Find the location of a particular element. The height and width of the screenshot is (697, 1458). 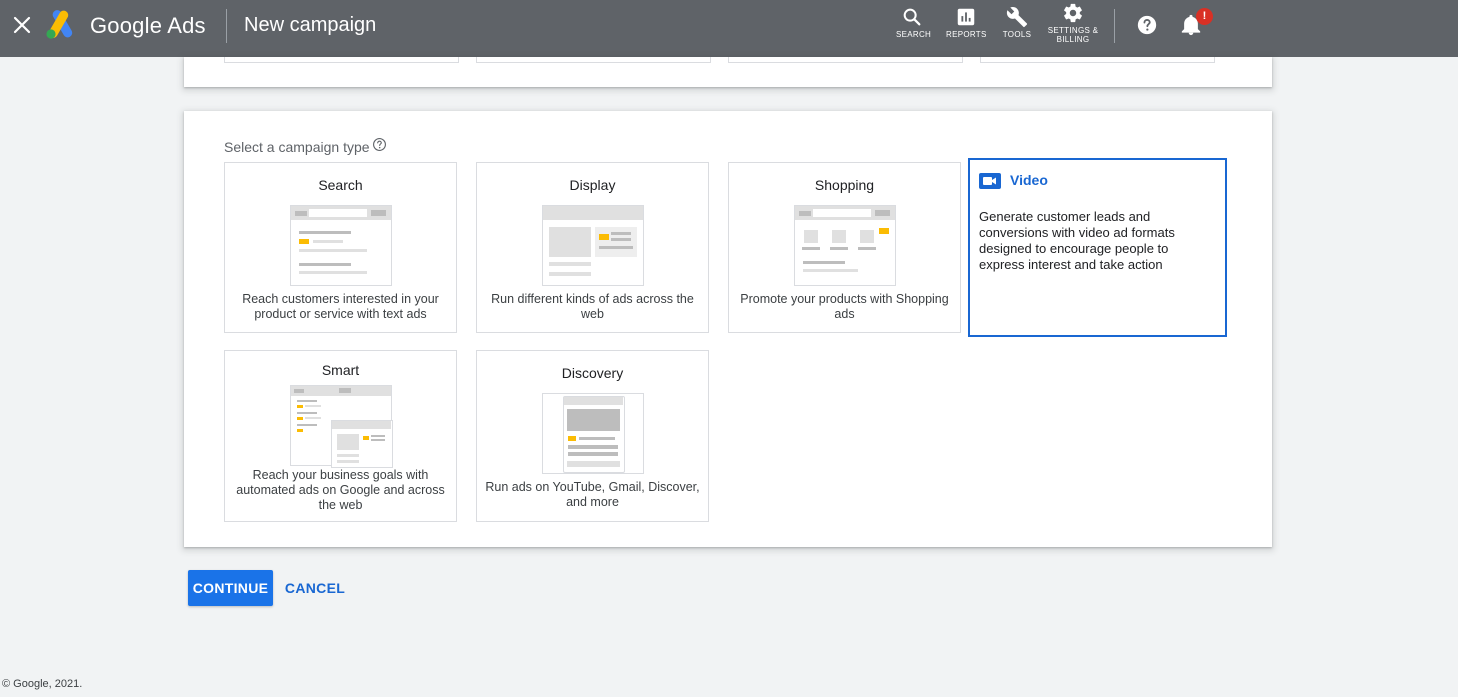

nav-reports-button: REPORTS is located at coordinates (966, 22).